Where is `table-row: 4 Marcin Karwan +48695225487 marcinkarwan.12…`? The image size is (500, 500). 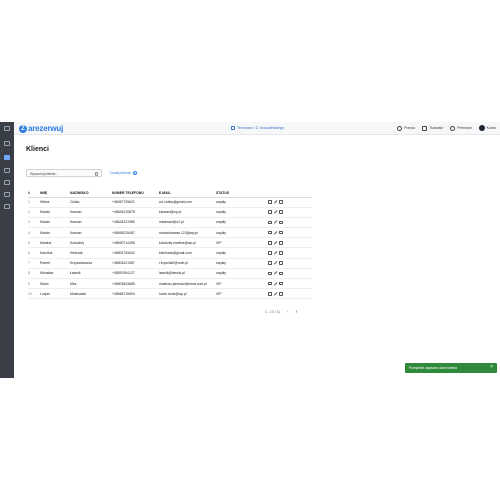 table-row: 4 Marcin Karwan +48695225487 marcinkarwan.12… is located at coordinates (170, 233).